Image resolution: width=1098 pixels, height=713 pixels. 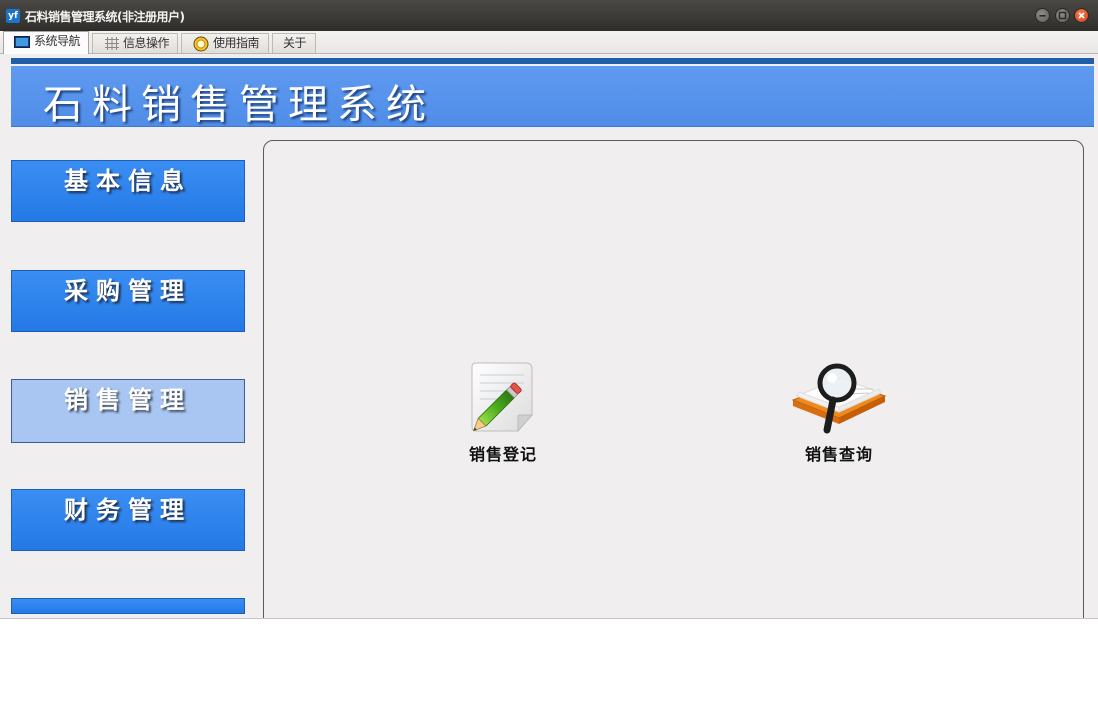 I want to click on monitor-icon, so click(x=22, y=41).